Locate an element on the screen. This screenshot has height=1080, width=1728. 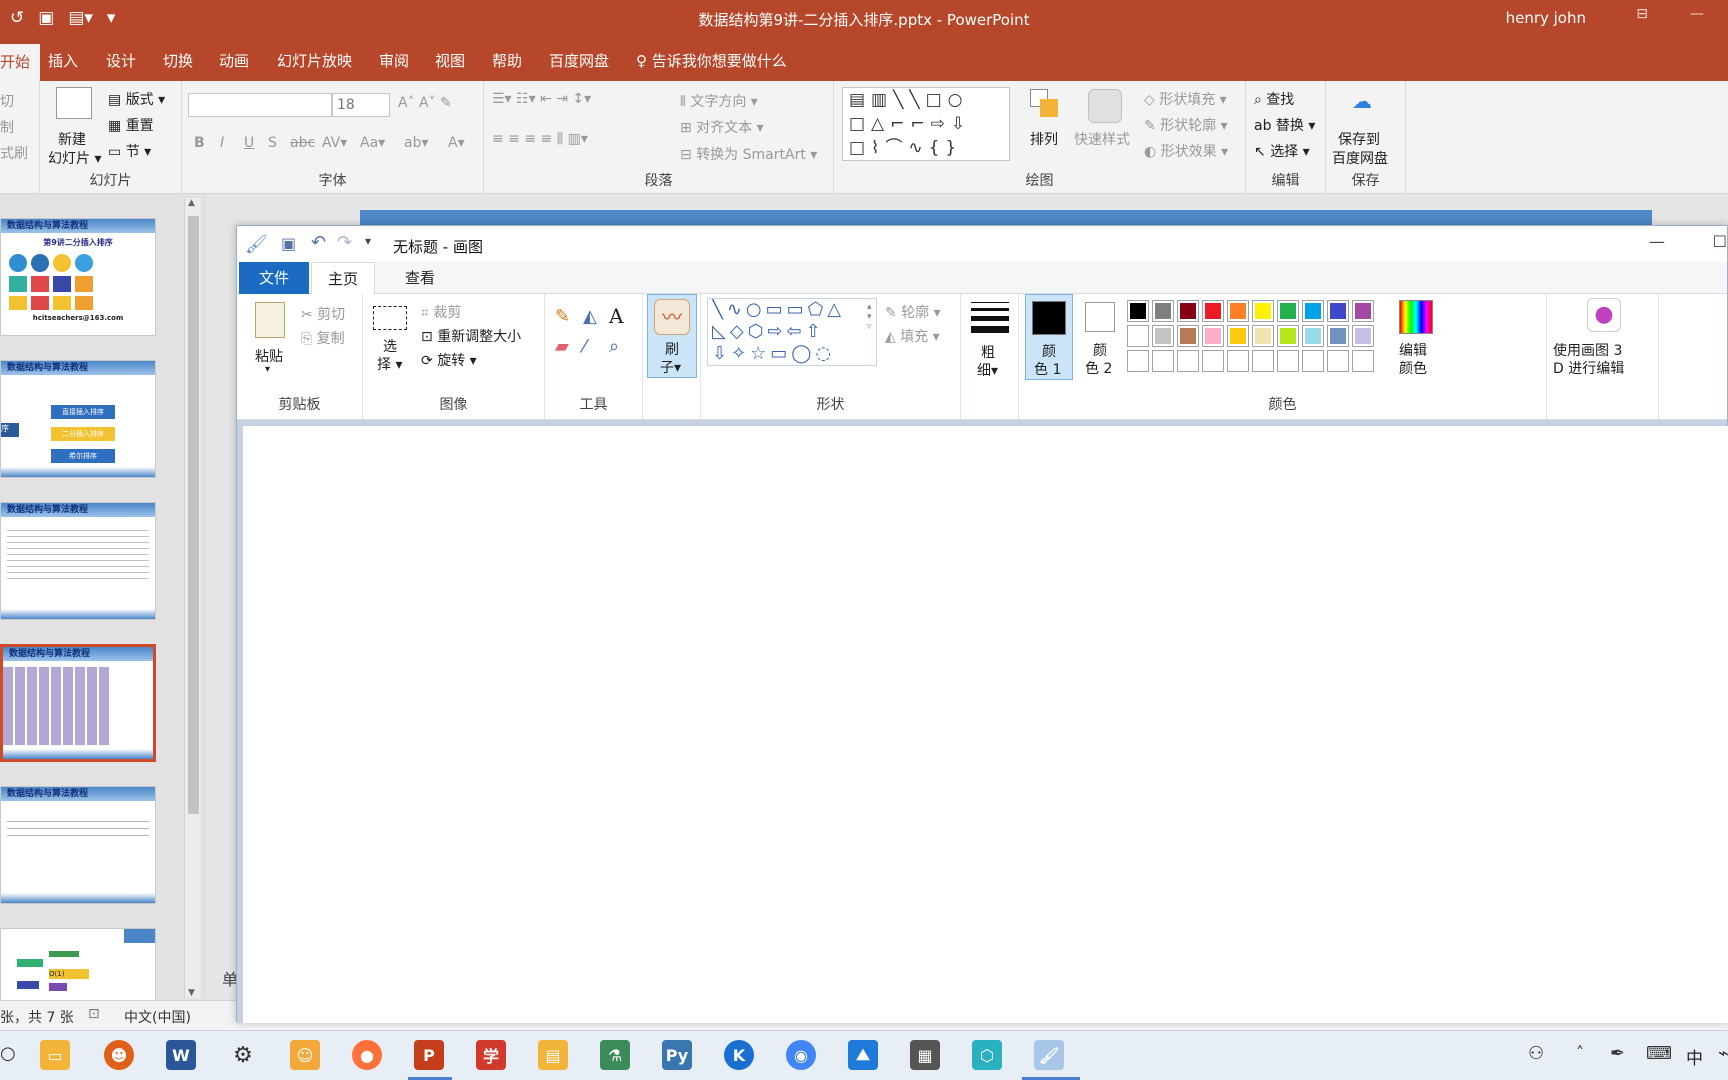
network-icon: ⌁ is located at coordinates (1723, 1053).